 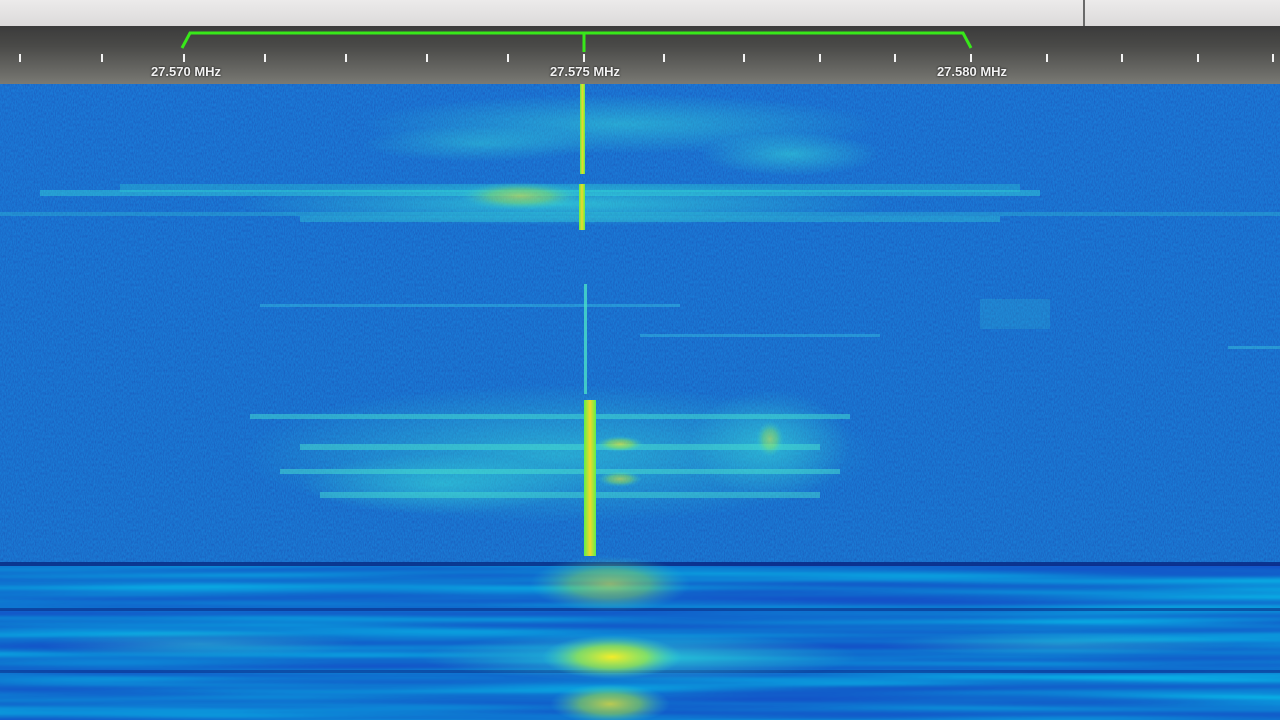 I want to click on frequency-ruler: 27.570 MHz 27.575 MHz 27.580 MHz, so click(x=640, y=55).